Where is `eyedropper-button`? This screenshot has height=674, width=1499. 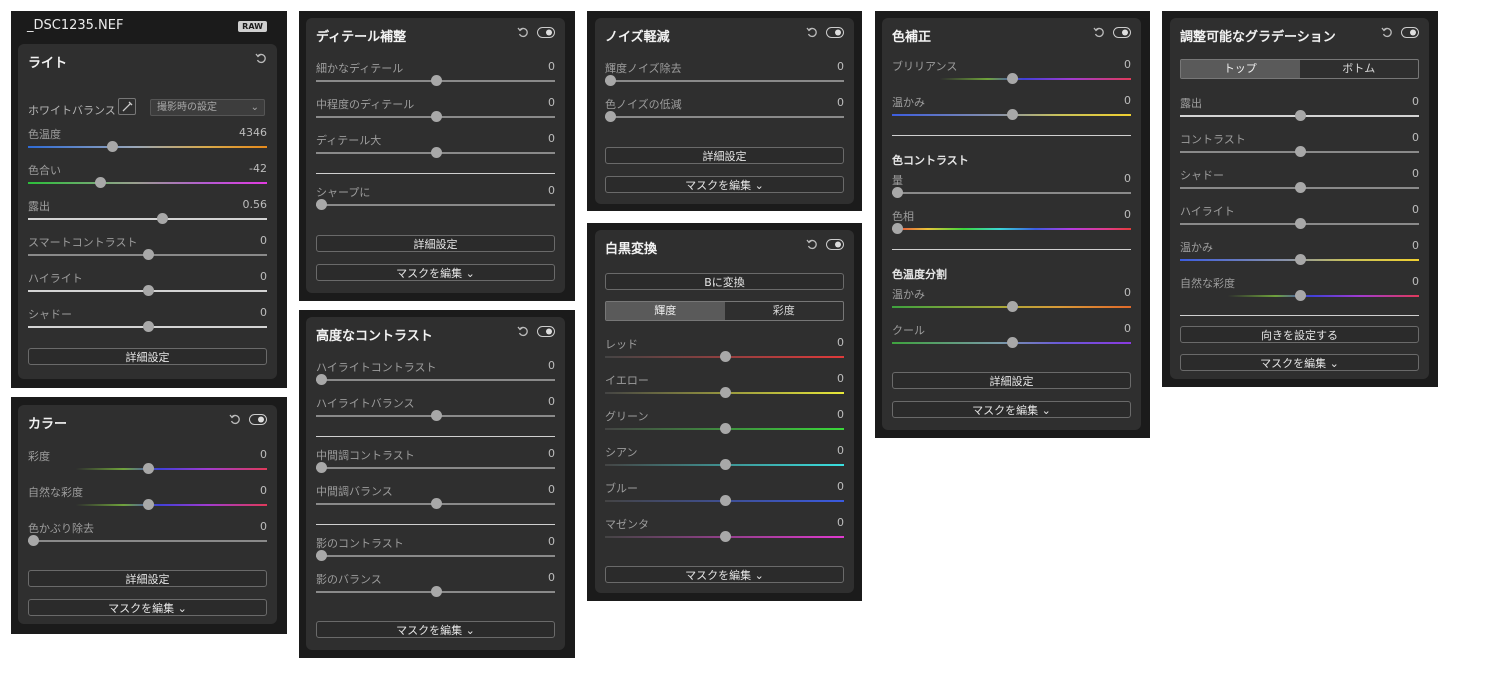
eyedropper-button is located at coordinates (127, 106).